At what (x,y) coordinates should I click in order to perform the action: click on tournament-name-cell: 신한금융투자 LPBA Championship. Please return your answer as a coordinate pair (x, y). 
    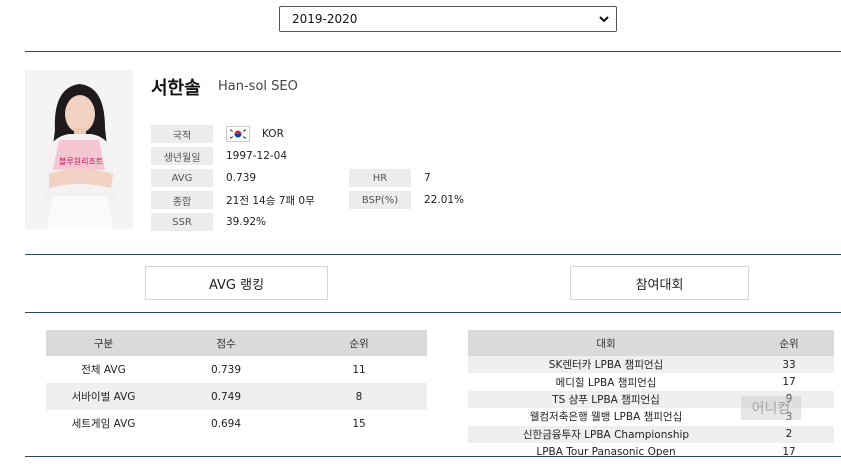
    Looking at the image, I should click on (606, 434).